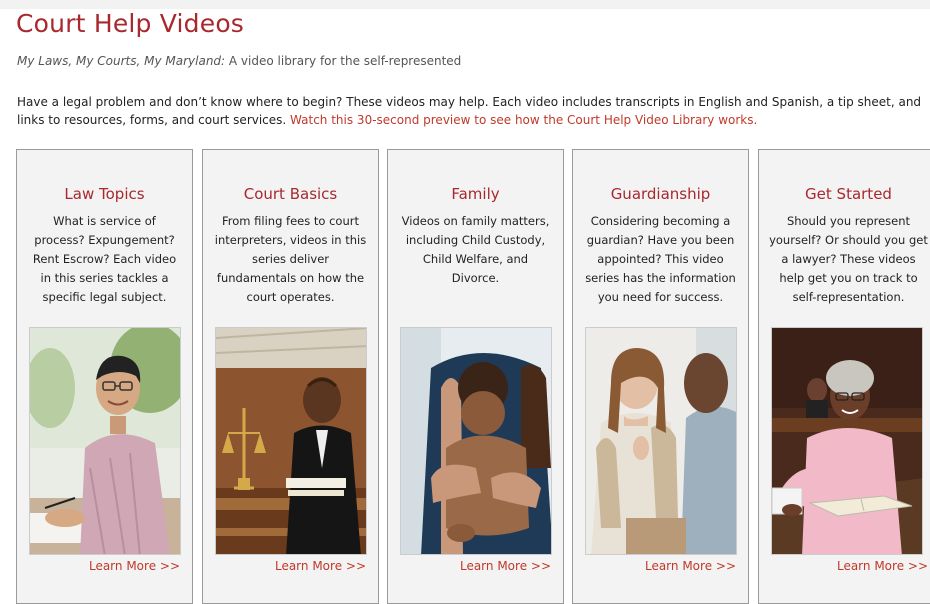  What do you see at coordinates (660, 194) in the screenshot?
I see `card-title: Guardianship` at bounding box center [660, 194].